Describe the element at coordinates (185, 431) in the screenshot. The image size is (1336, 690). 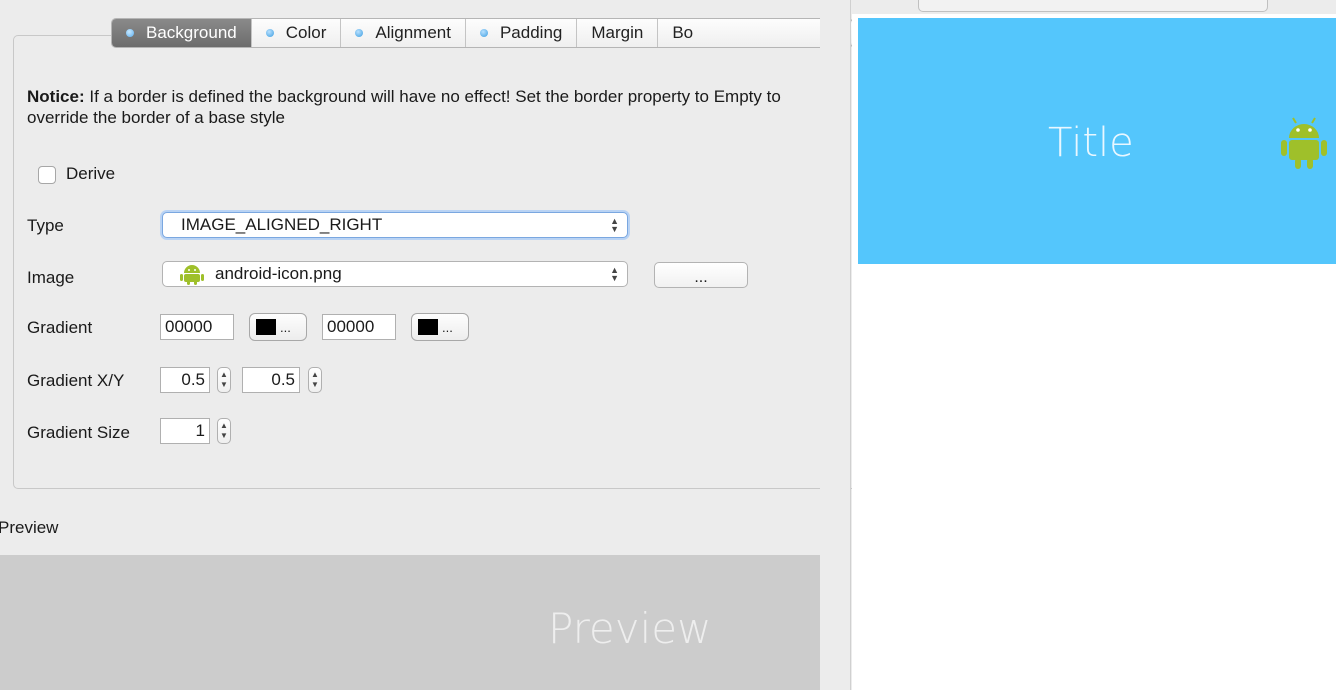
I see `gradient-size-field: 1` at that location.